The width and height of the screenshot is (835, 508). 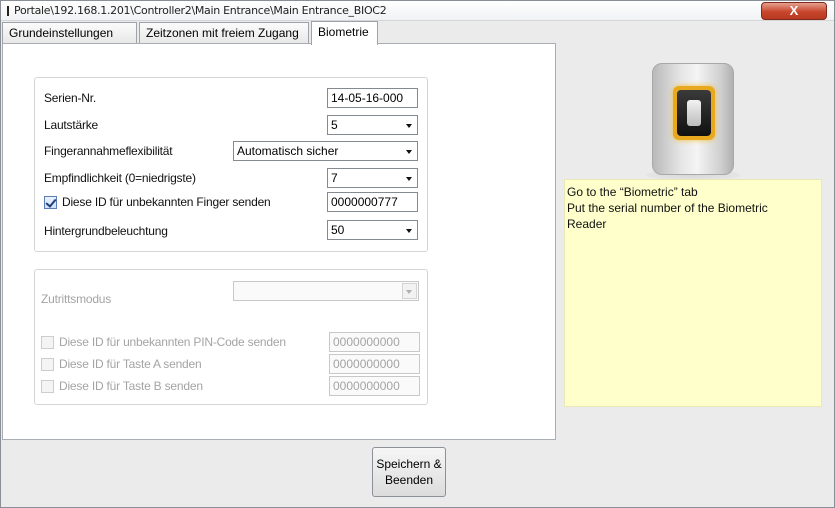 What do you see at coordinates (334, 178) in the screenshot?
I see `sensitivity-value: 7` at bounding box center [334, 178].